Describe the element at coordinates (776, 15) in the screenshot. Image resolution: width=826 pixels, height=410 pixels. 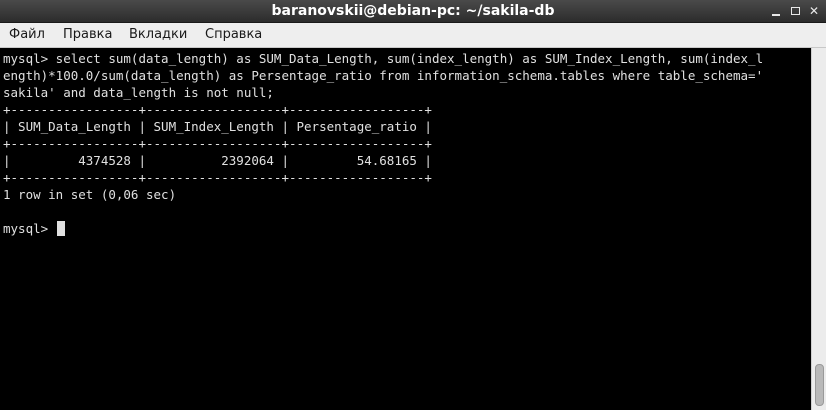
I see `minimize-icon` at that location.